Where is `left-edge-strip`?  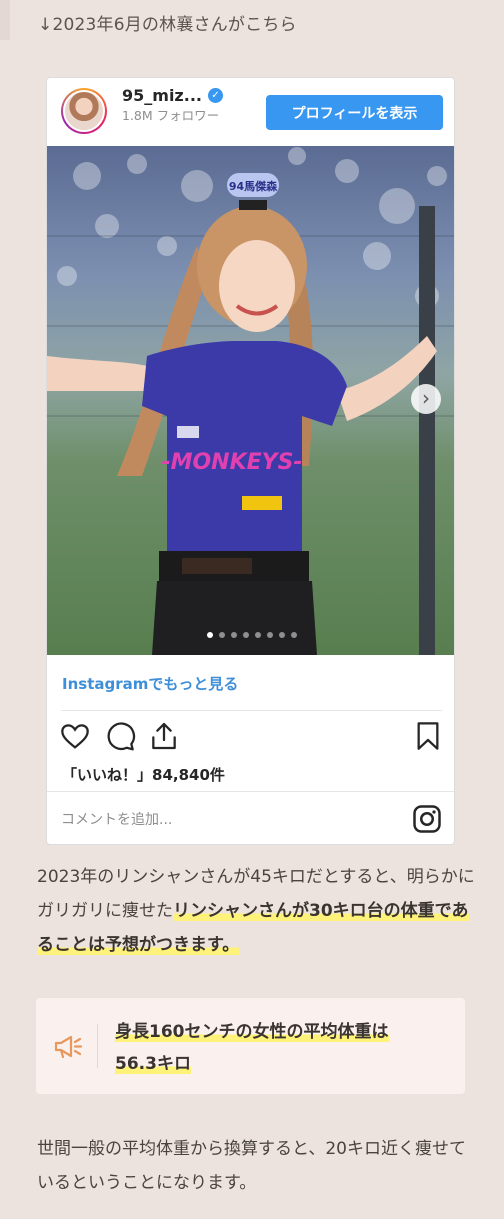 left-edge-strip is located at coordinates (5, 20).